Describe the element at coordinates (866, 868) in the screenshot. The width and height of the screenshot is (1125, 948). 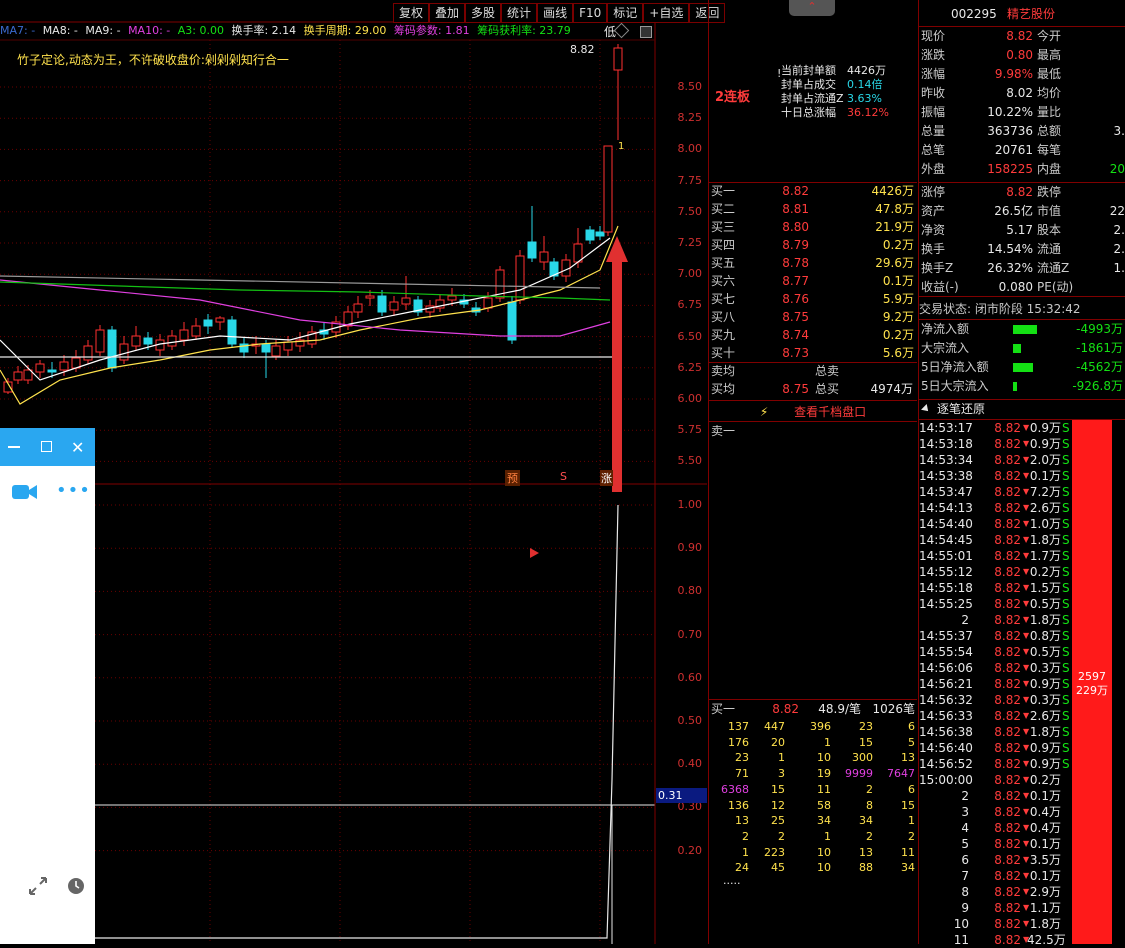
I see `queue-cell: 88` at that location.